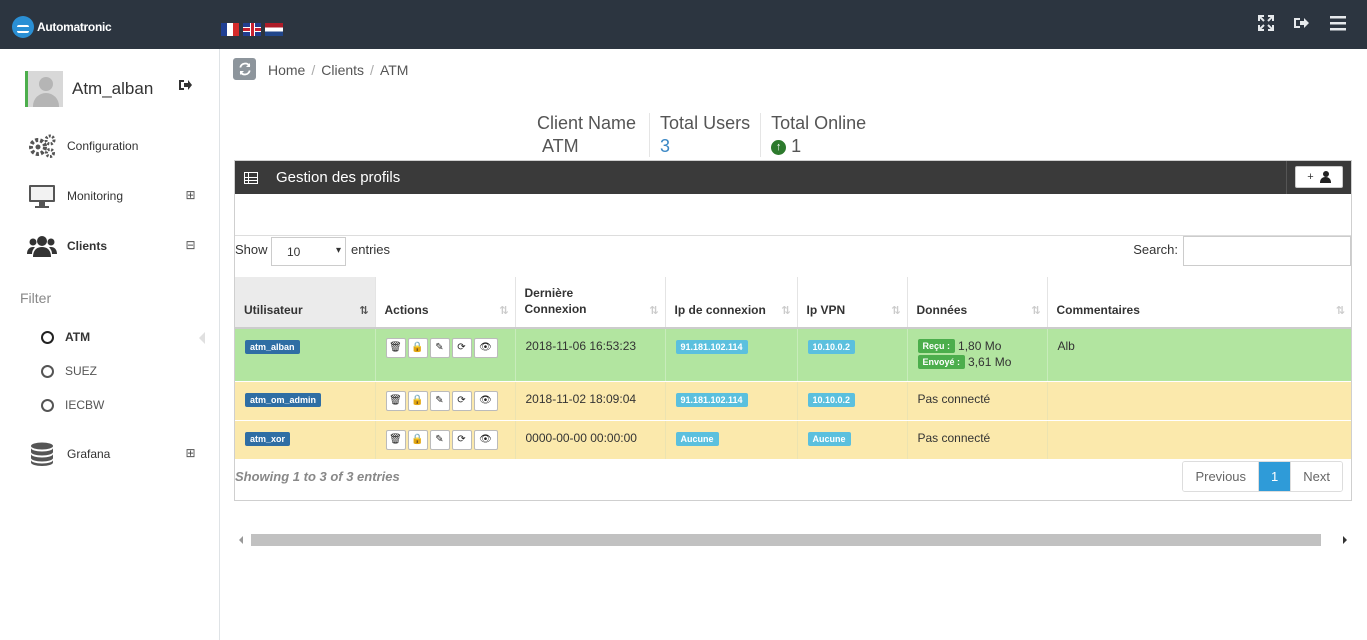 Image resolution: width=1367 pixels, height=640 pixels. I want to click on panel-title: Gestion des profils, so click(338, 177).